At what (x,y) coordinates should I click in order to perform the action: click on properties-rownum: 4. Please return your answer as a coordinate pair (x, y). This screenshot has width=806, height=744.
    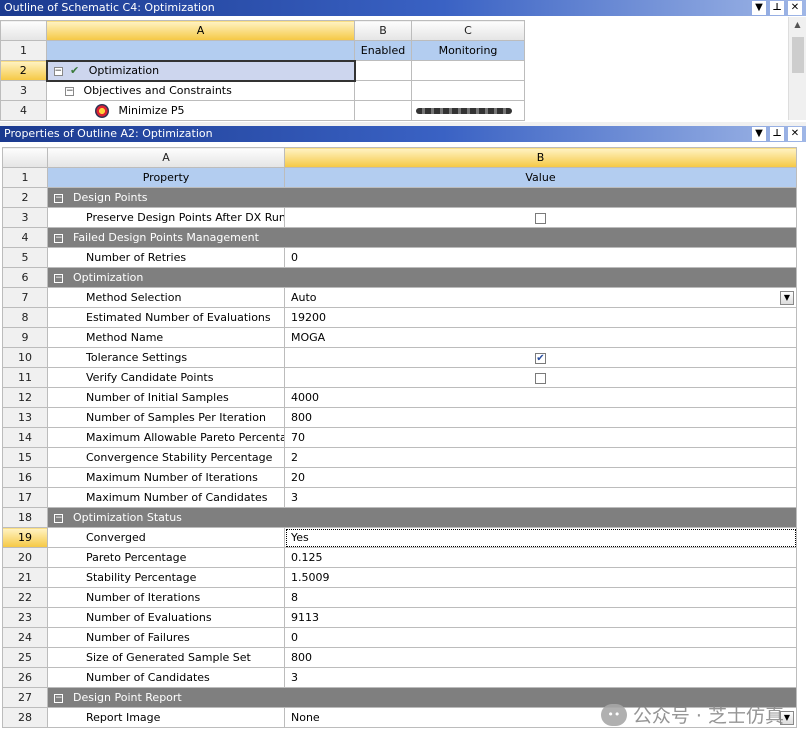
    Looking at the image, I should click on (25, 237).